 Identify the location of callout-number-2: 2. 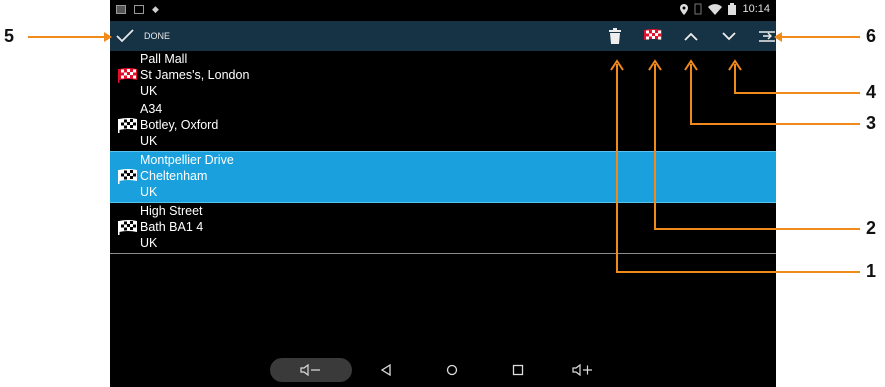
(871, 228).